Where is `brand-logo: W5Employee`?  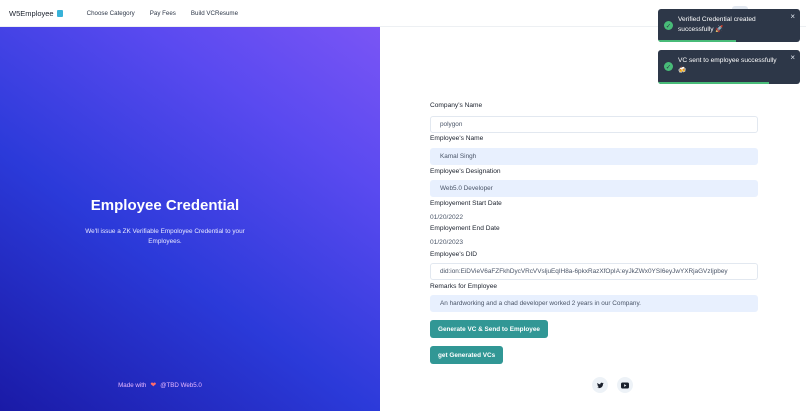
brand-logo: W5Employee is located at coordinates (36, 13).